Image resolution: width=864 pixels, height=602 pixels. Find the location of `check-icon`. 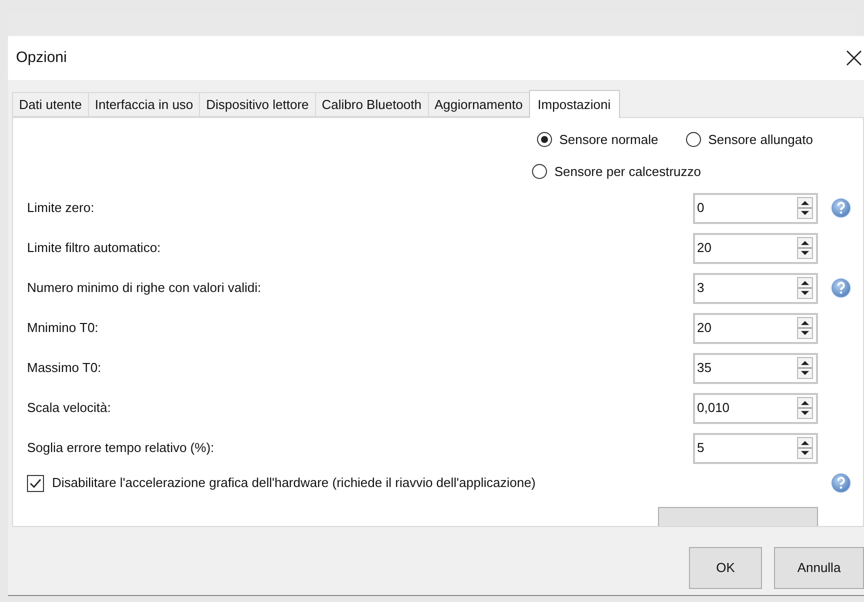

check-icon is located at coordinates (35, 483).